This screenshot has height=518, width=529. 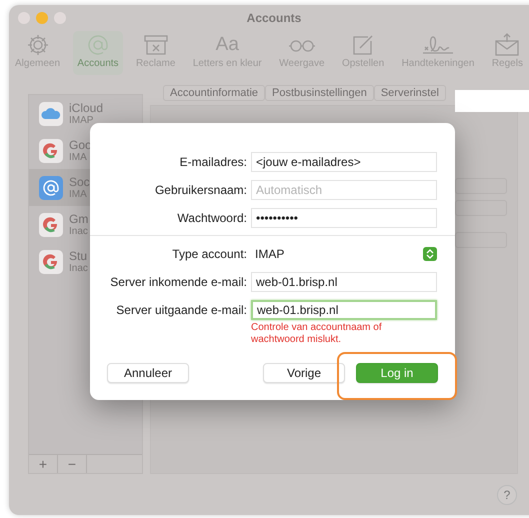 I want to click on compose-icon, so click(x=363, y=45).